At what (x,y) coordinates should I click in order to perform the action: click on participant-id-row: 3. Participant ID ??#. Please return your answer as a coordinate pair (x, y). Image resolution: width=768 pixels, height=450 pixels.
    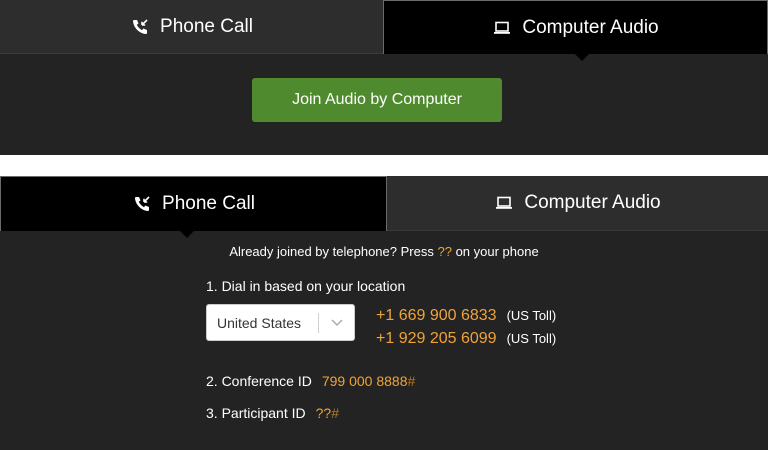
    Looking at the image, I should click on (272, 413).